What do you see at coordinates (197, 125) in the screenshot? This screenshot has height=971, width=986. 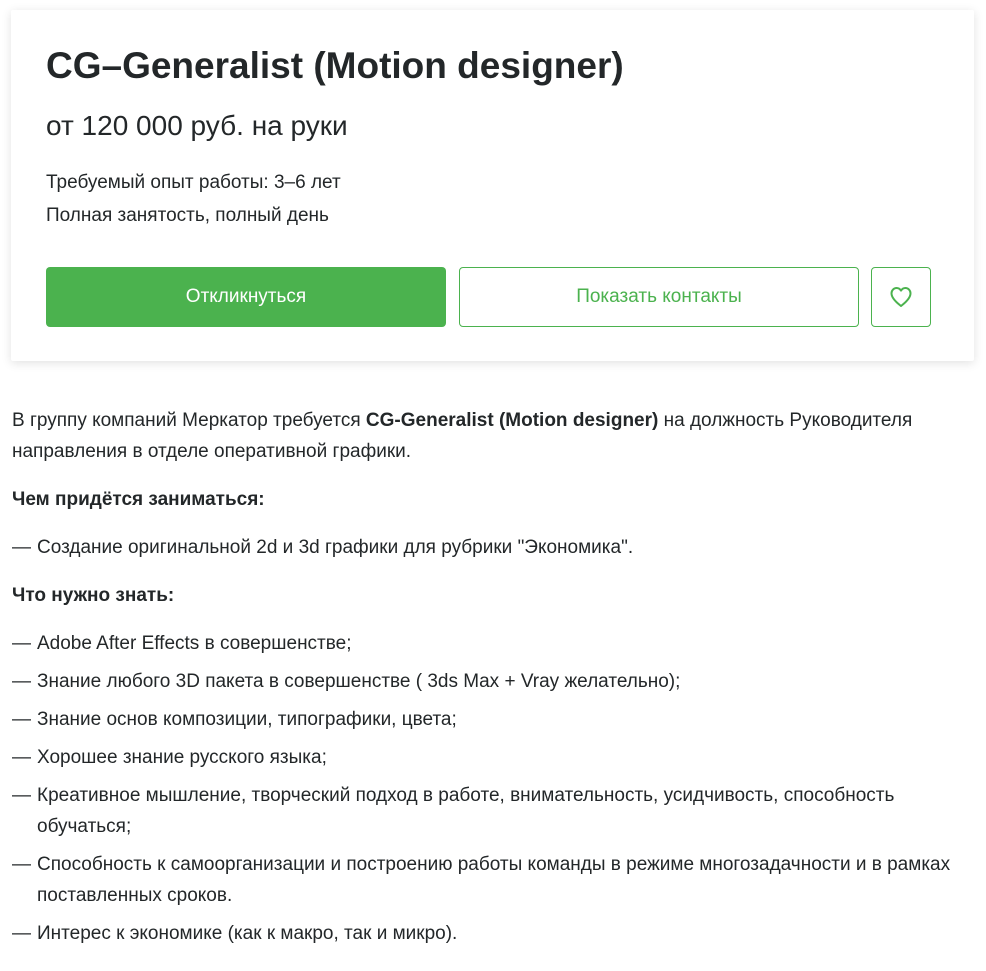 I see `vacancy-salary: от 120 000 руб. на руки` at bounding box center [197, 125].